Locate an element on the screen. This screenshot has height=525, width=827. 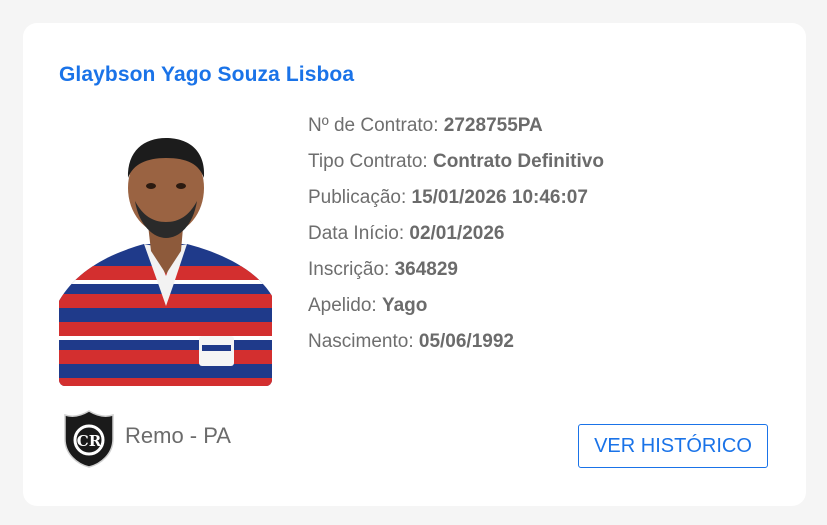
field-label: Inscrição: is located at coordinates (349, 269).